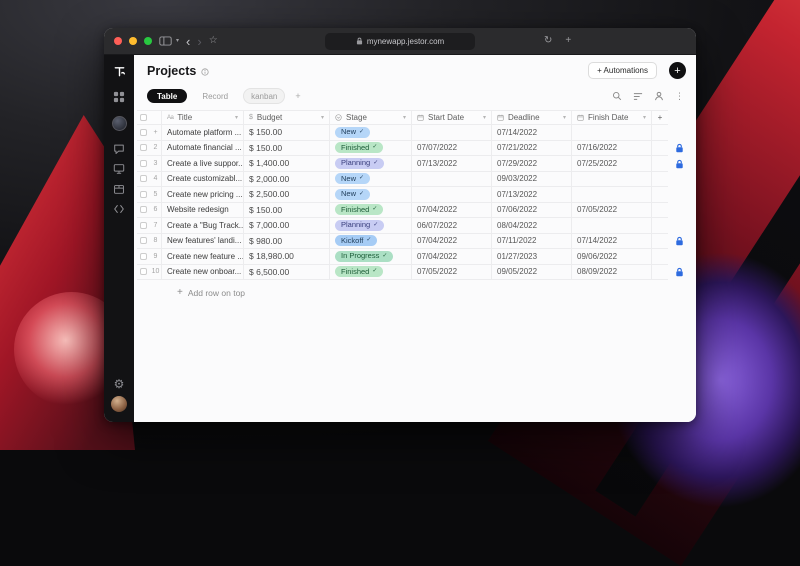  I want to click on budget-cell: $ 7,000.00, so click(287, 226).